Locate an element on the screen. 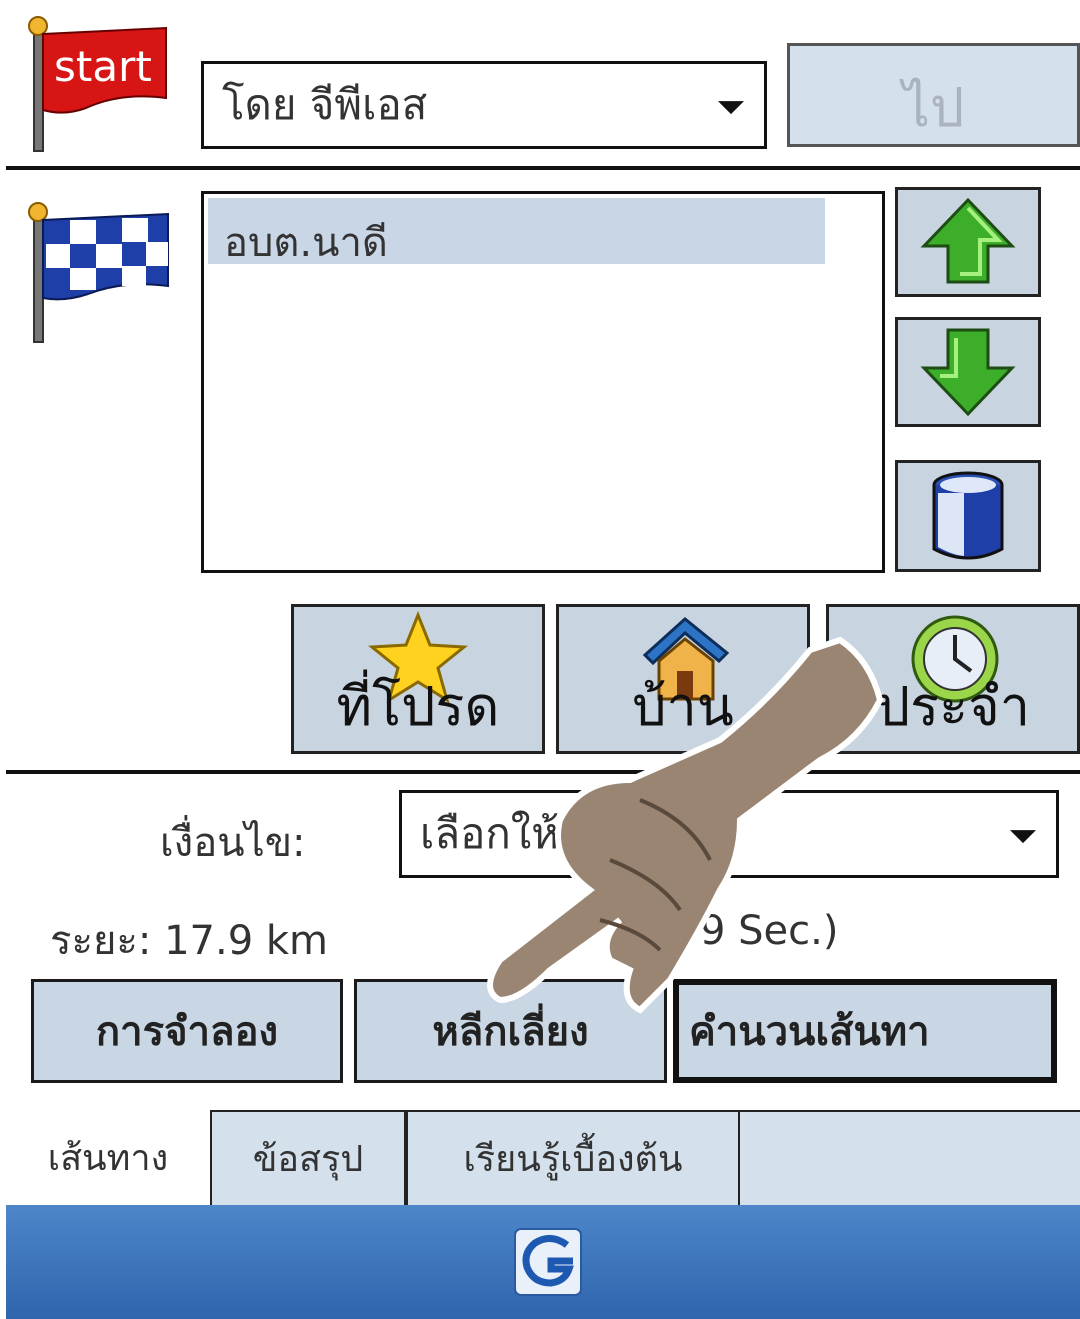  arrow-down-icon is located at coordinates (968, 372).